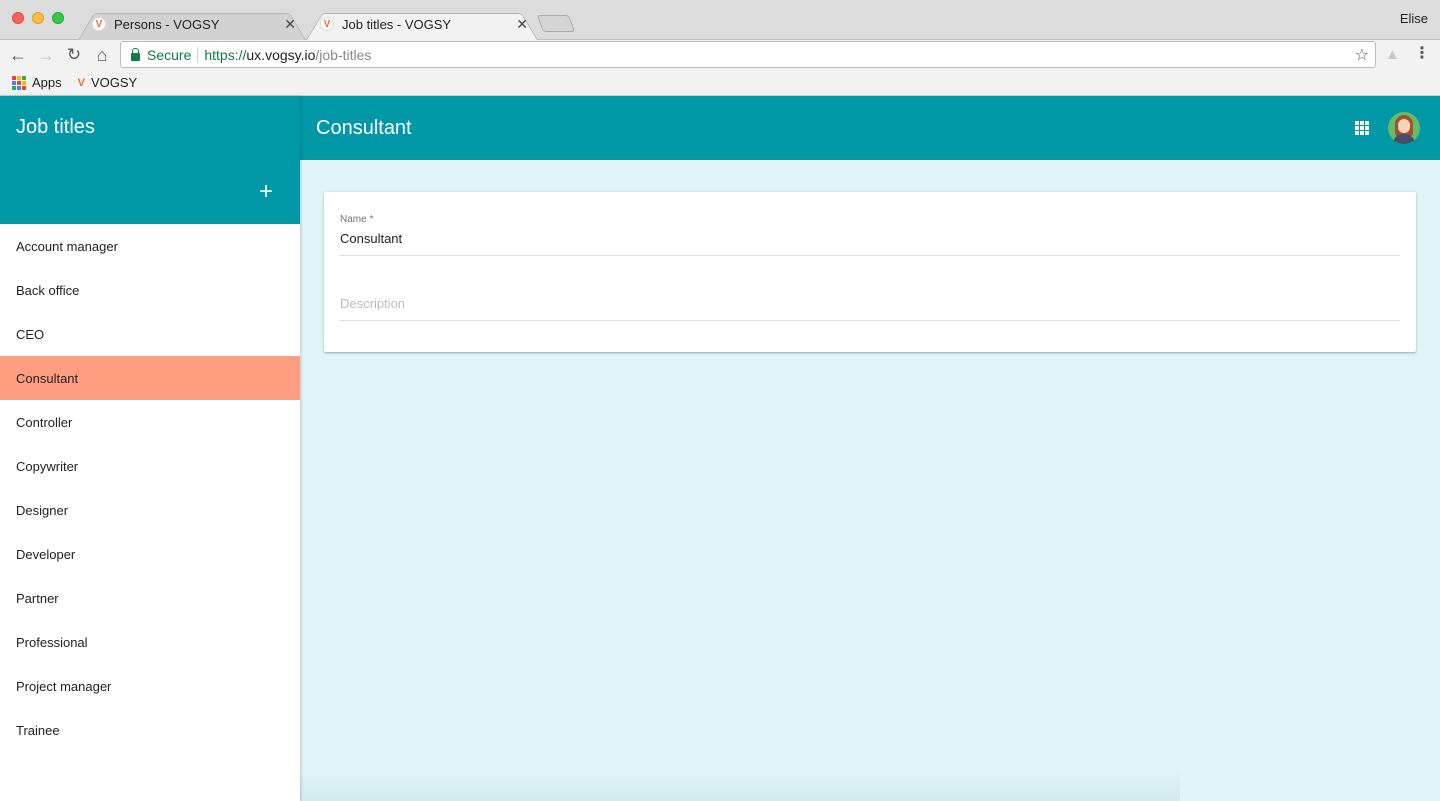  I want to click on bookmark-vogsy: V VOGSY, so click(108, 82).